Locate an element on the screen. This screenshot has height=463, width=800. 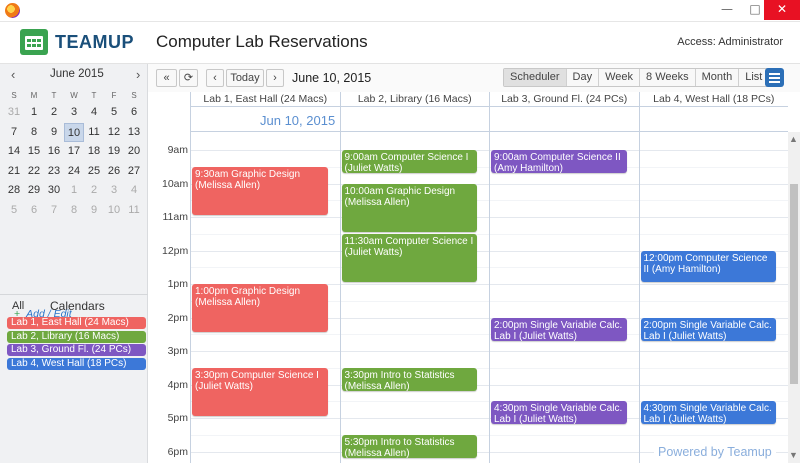
view-button-scheduler: Scheduler is located at coordinates (535, 77).